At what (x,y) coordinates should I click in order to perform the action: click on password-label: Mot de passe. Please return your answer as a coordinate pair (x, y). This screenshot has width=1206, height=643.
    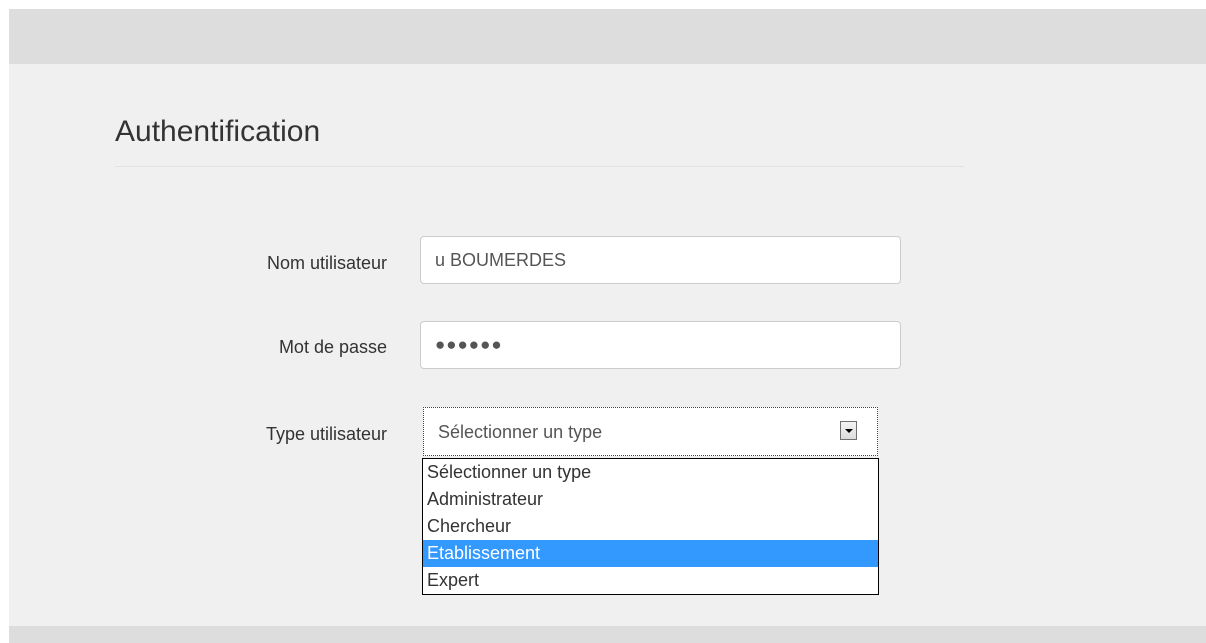
    Looking at the image, I should click on (332, 347).